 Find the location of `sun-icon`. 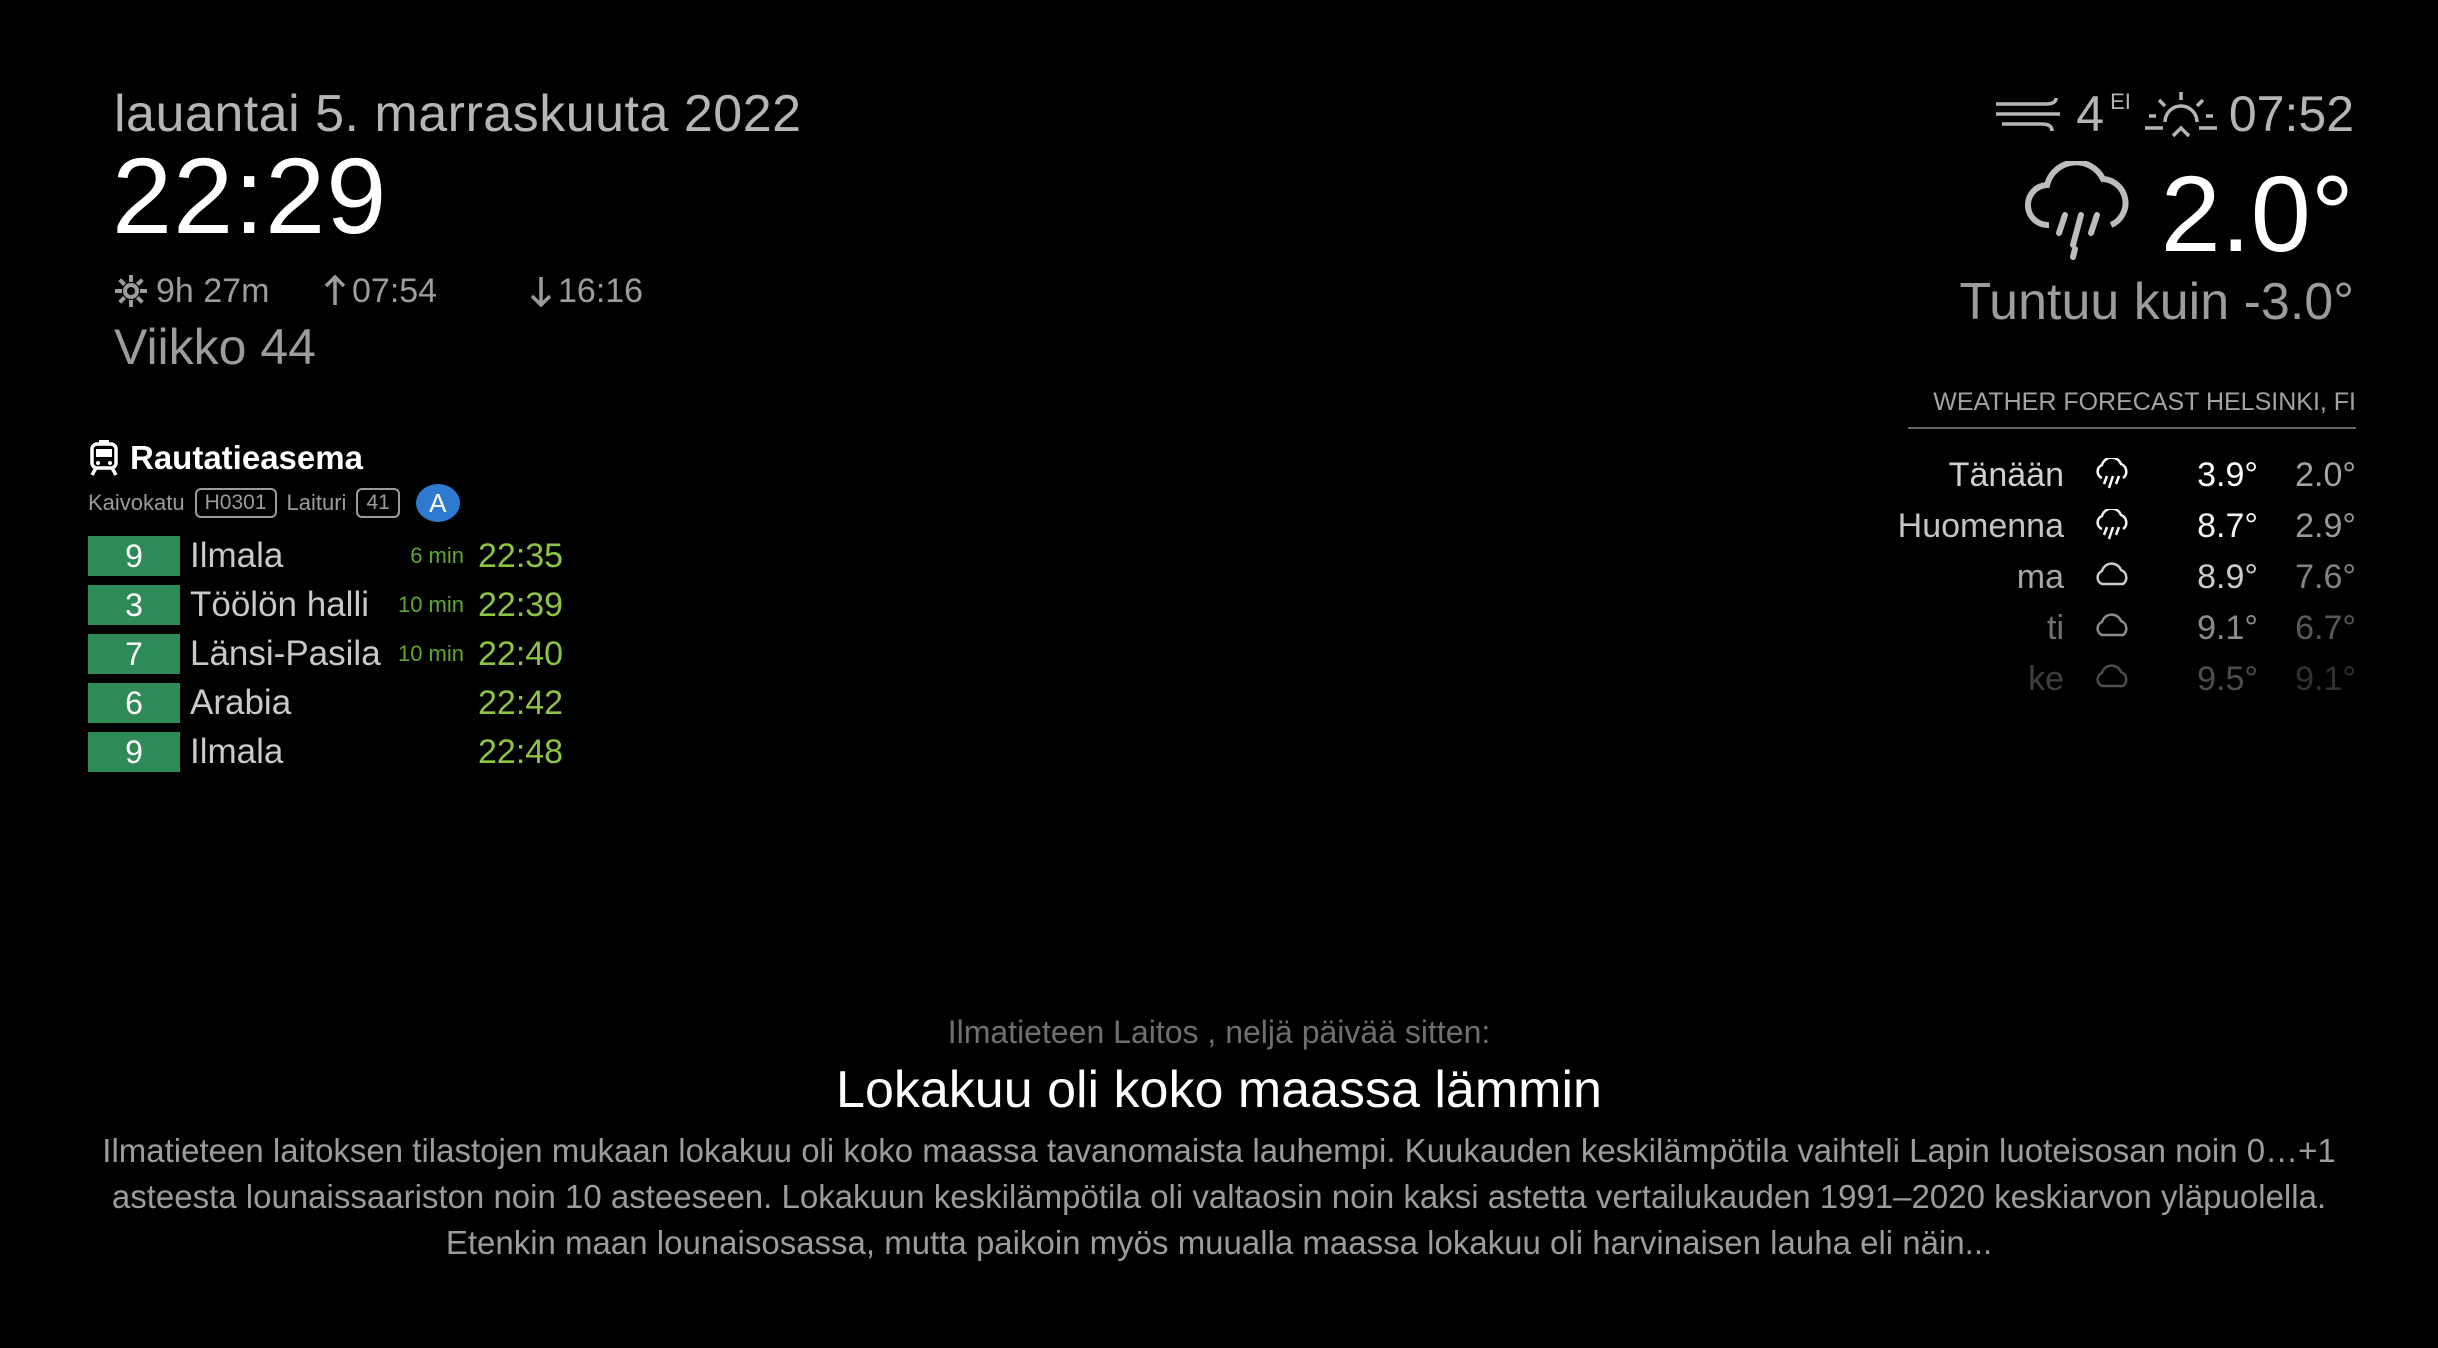

sun-icon is located at coordinates (131, 291).